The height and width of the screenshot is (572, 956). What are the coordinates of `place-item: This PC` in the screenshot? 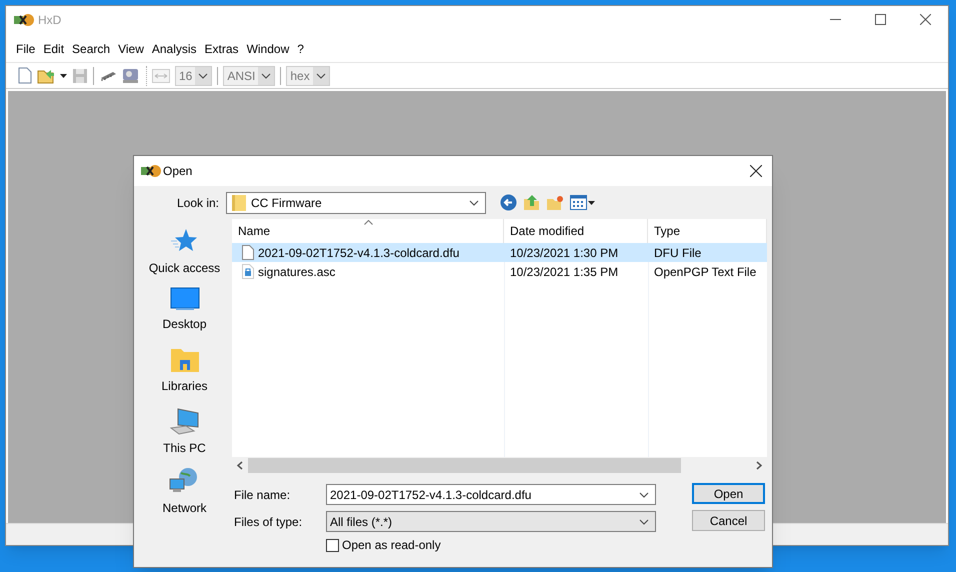 It's located at (184, 437).